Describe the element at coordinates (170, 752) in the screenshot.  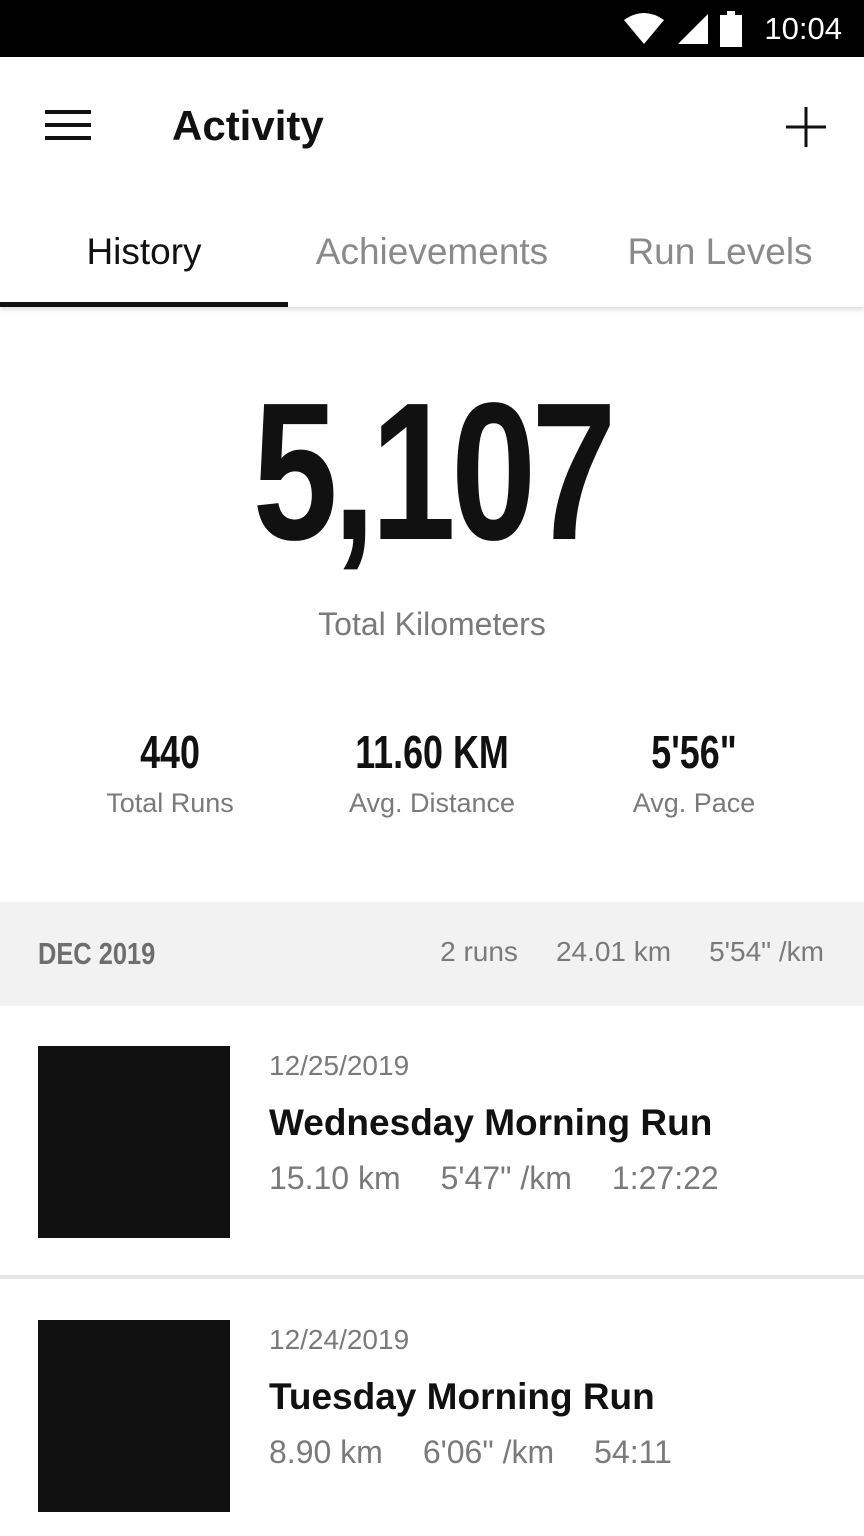
I see `stat-value: 440` at that location.